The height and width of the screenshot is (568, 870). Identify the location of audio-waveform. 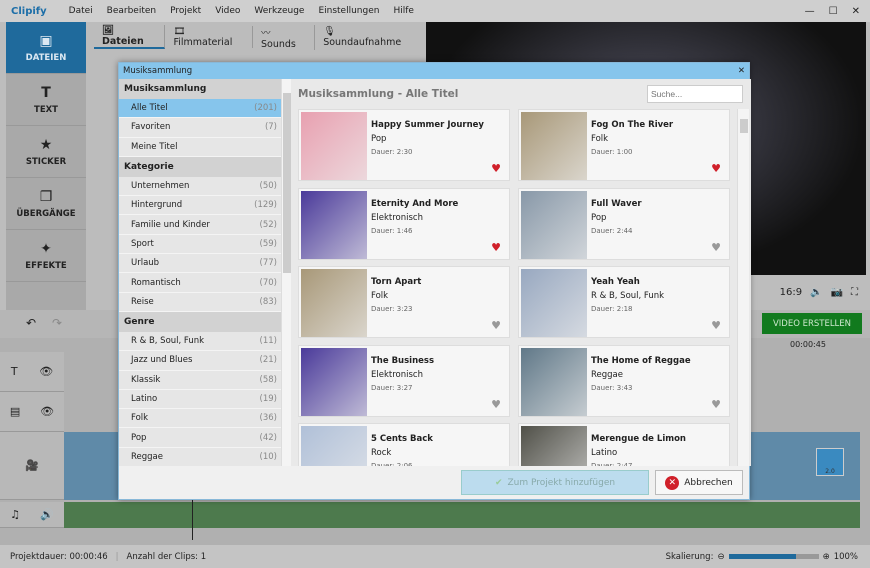
(462, 515).